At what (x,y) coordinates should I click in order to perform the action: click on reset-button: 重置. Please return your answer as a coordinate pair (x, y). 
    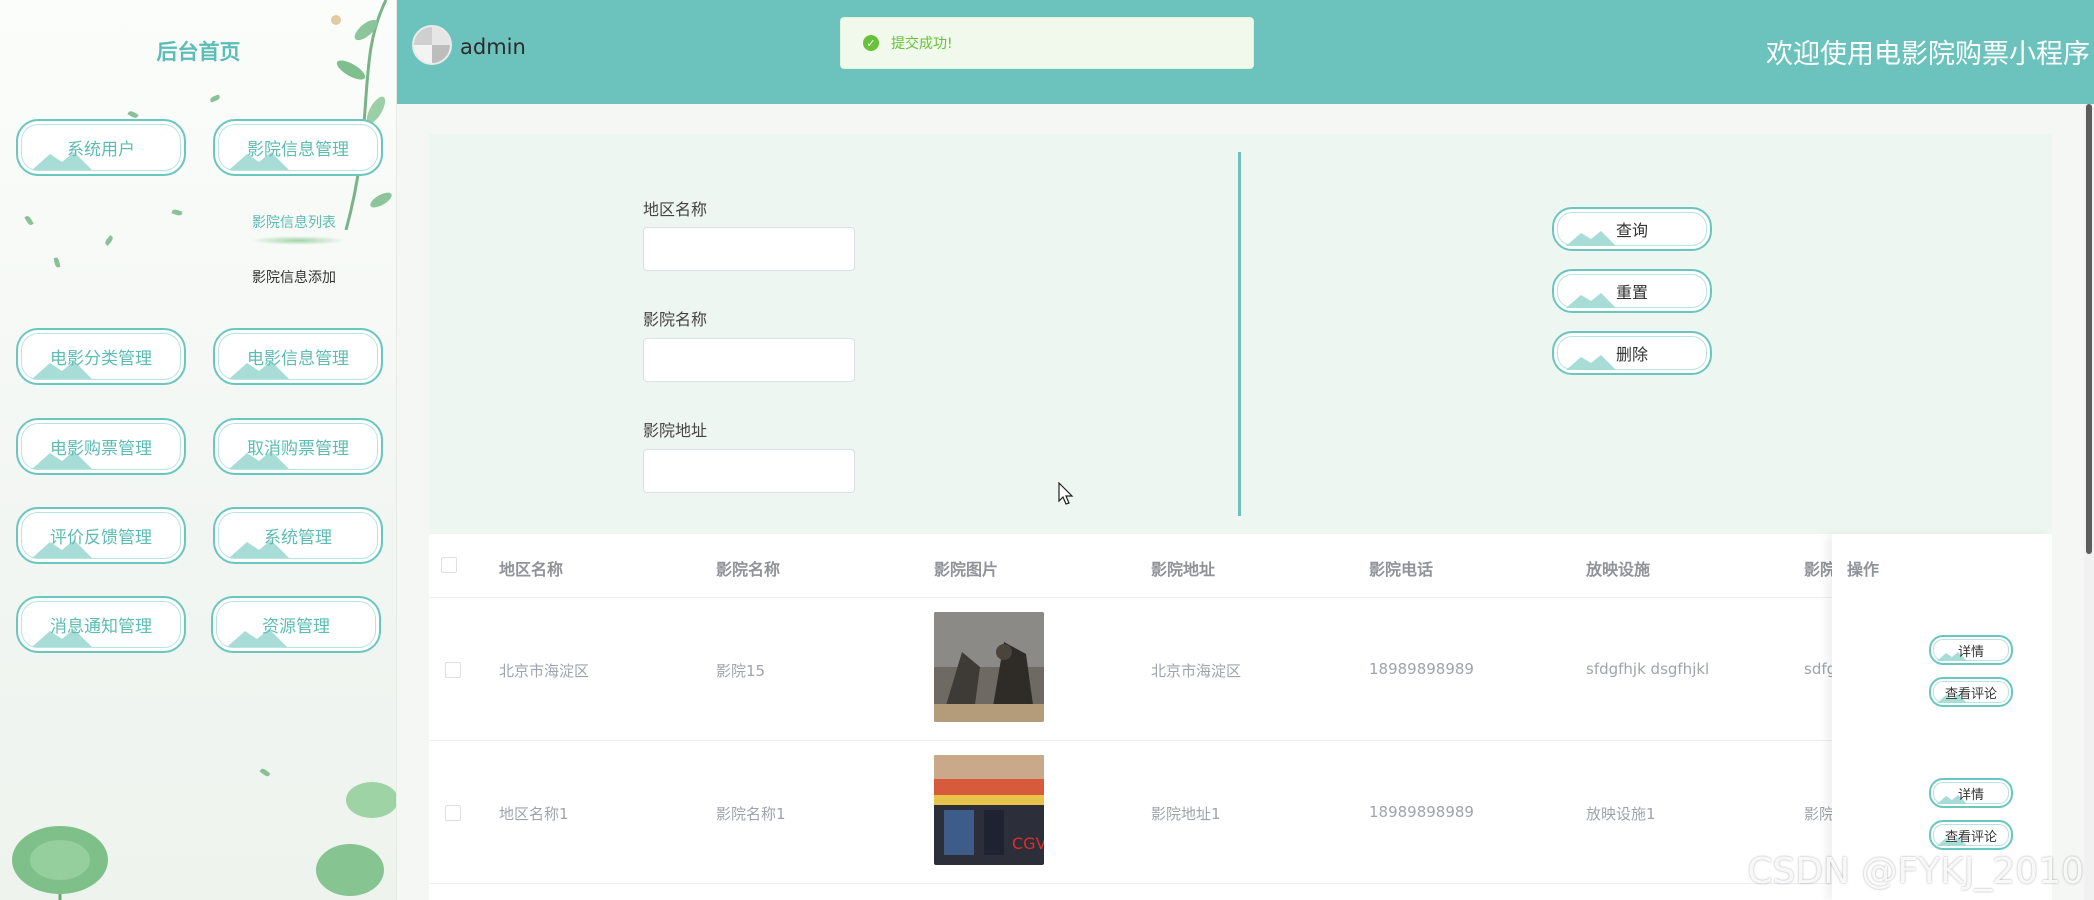
    Looking at the image, I should click on (1632, 291).